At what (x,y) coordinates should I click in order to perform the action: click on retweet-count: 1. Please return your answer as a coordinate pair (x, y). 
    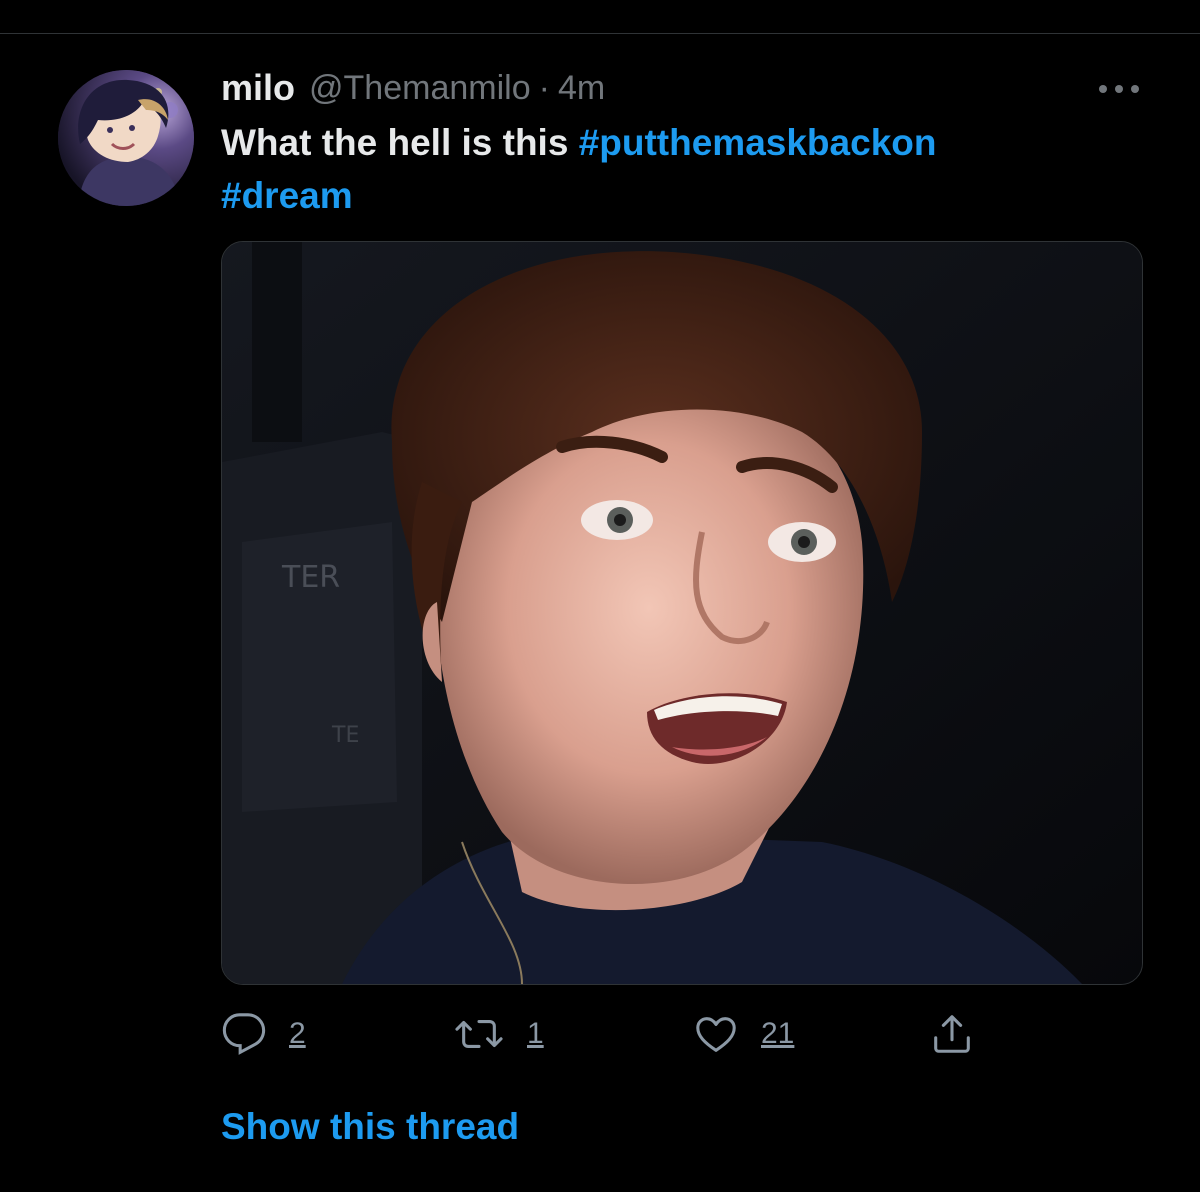
    Looking at the image, I should click on (535, 1033).